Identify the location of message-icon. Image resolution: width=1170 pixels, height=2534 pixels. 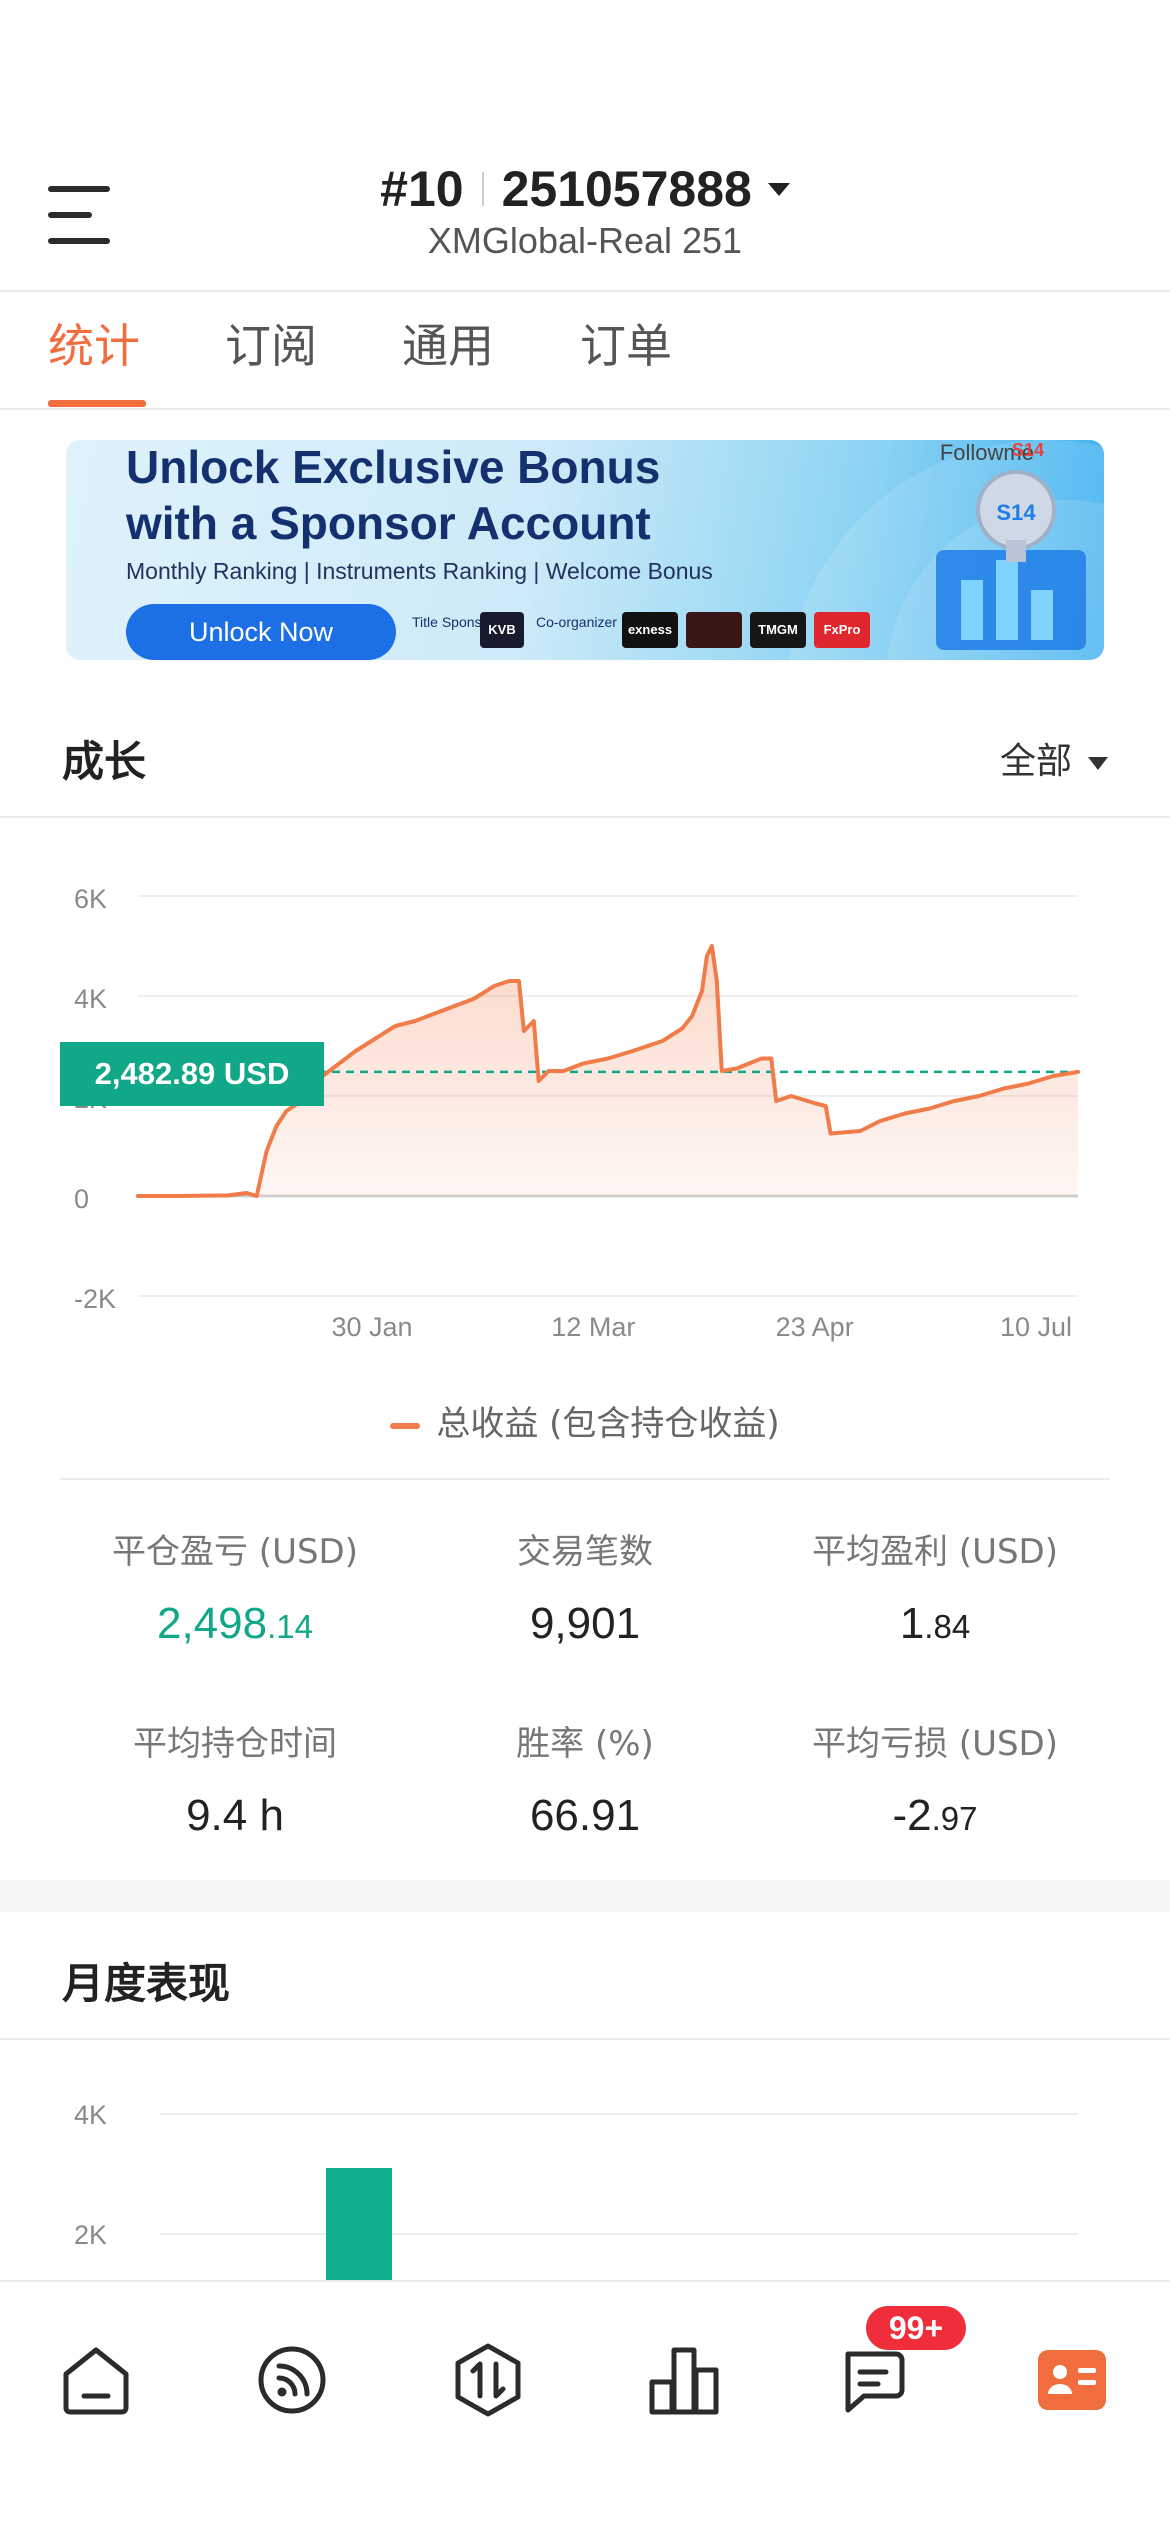
(875, 2382).